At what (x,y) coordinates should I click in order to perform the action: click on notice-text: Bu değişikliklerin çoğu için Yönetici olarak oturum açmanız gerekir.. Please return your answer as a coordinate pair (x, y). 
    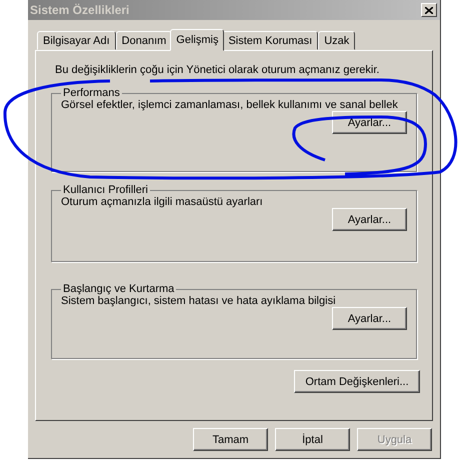
    Looking at the image, I should click on (217, 71).